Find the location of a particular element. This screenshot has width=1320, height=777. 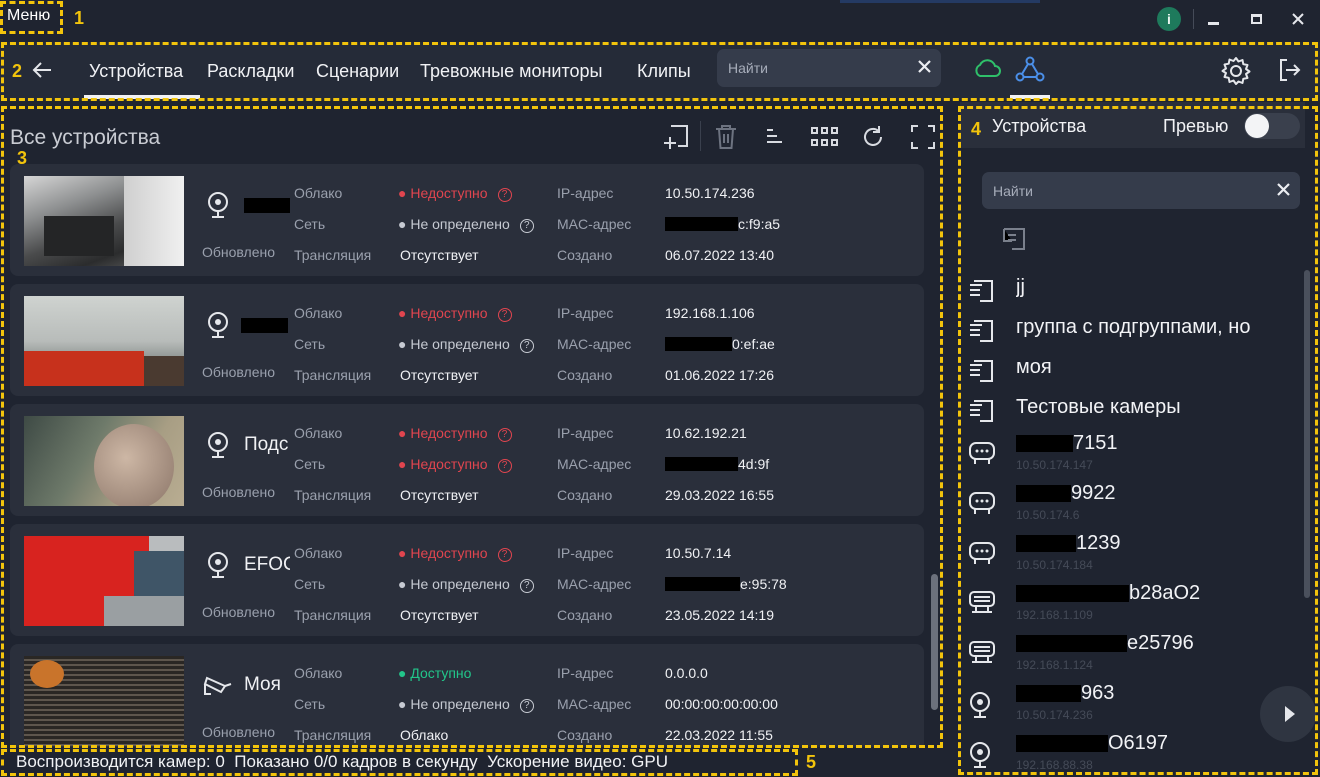

mac-value: 0:ef:ae is located at coordinates (753, 344).